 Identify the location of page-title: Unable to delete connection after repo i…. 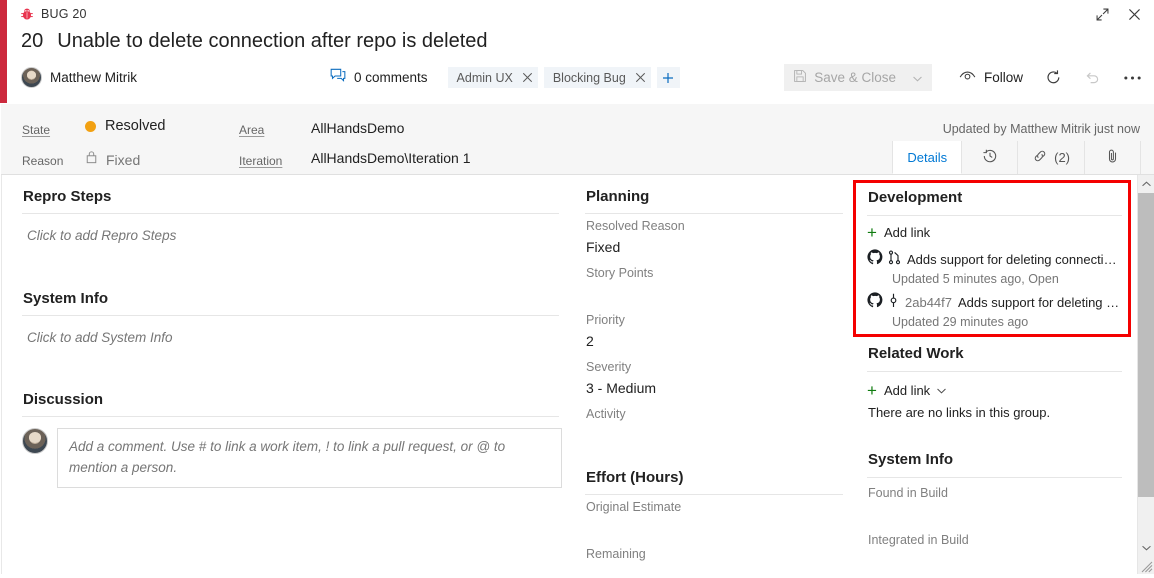
(272, 41).